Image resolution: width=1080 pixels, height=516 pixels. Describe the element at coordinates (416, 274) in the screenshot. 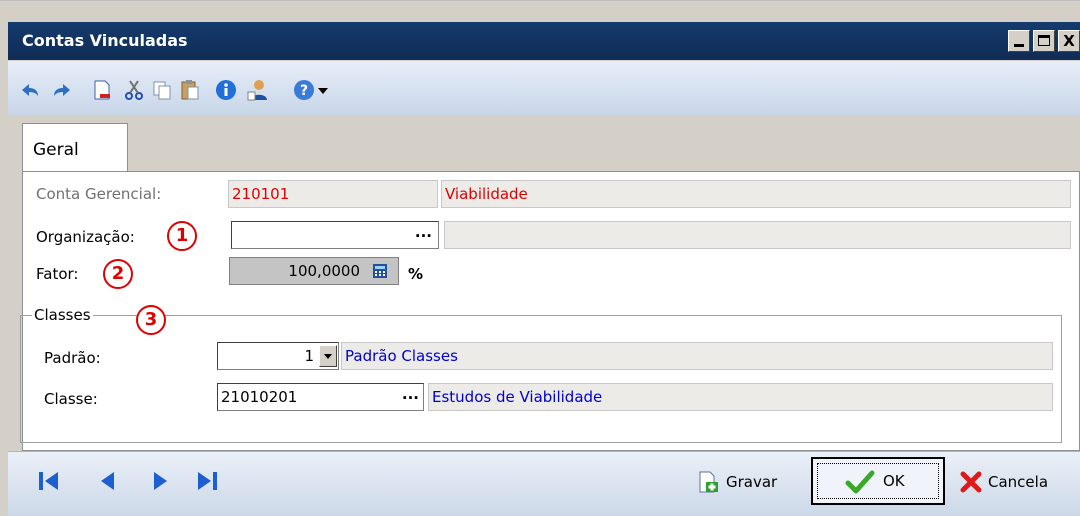

I see `fator-unit: %` at that location.